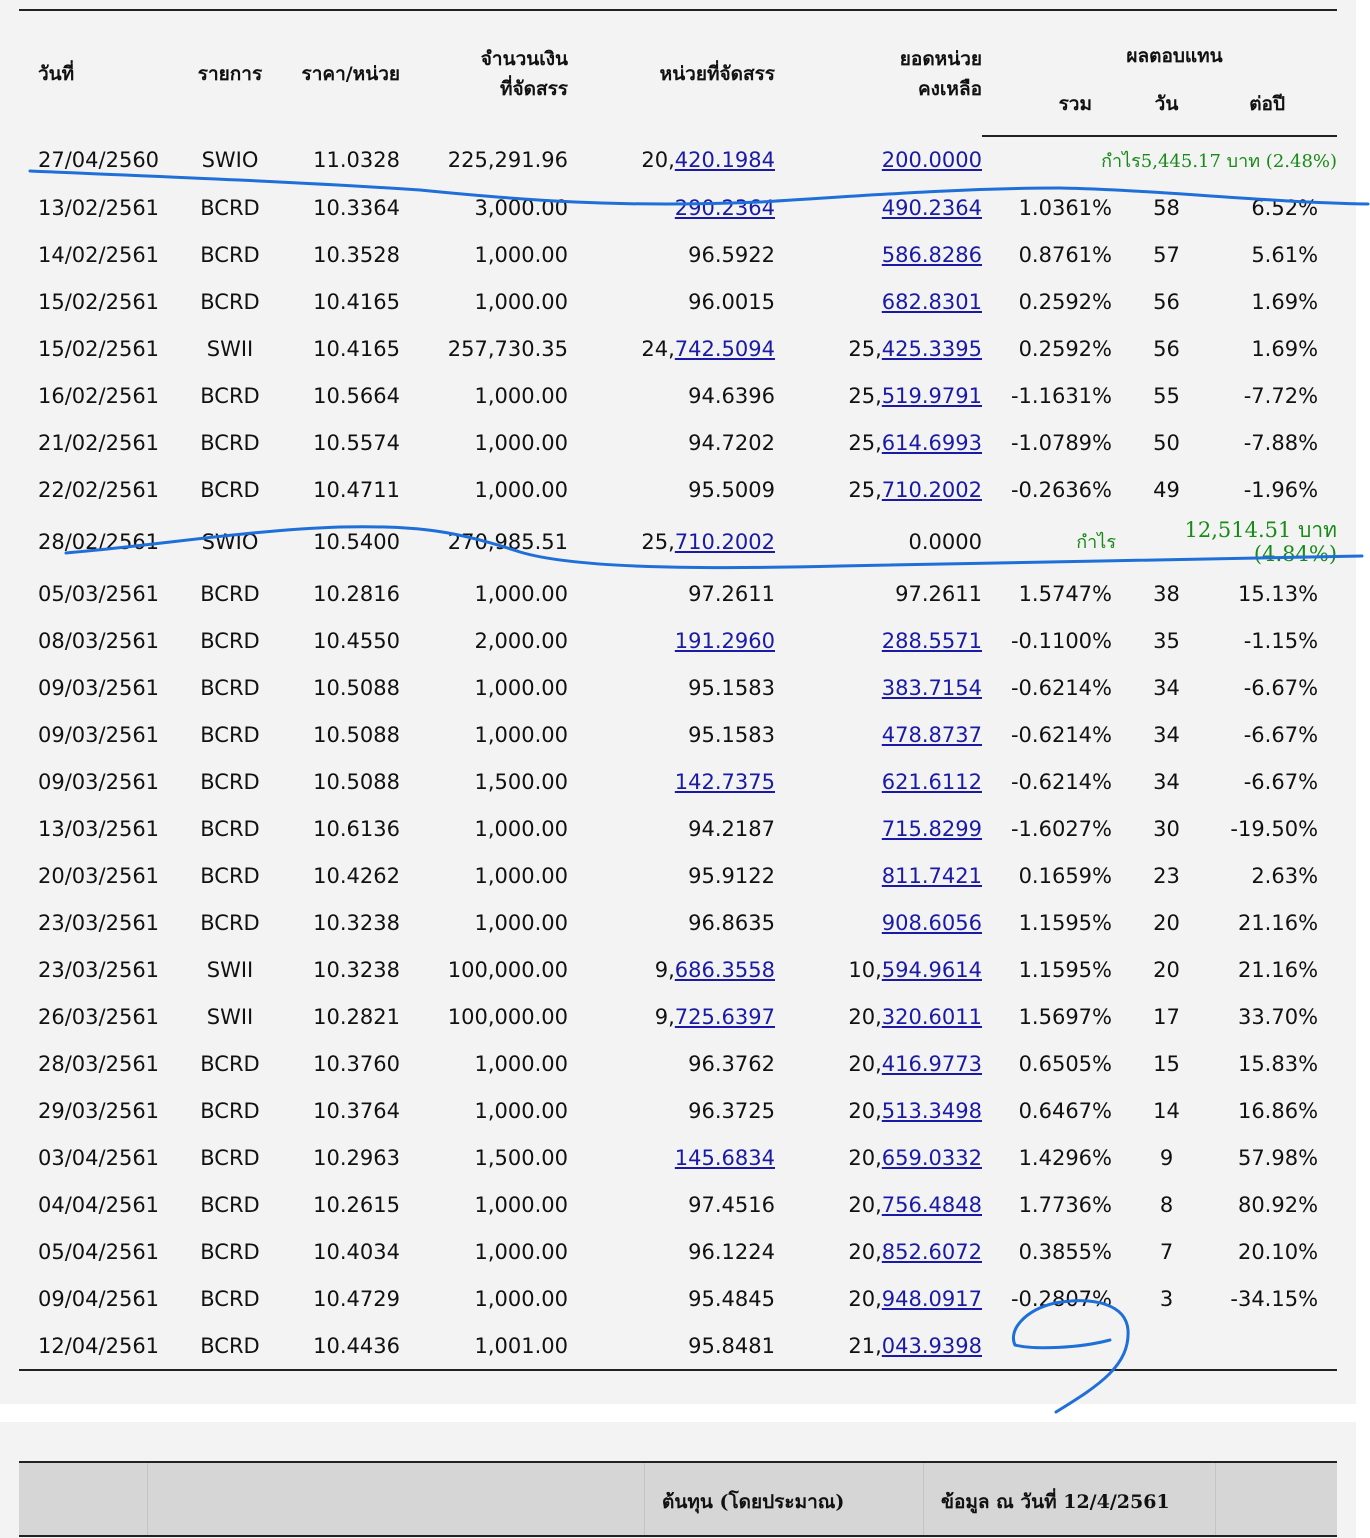 This screenshot has height=1538, width=1370. I want to click on date-text: 09/04/2561, so click(99, 1298).